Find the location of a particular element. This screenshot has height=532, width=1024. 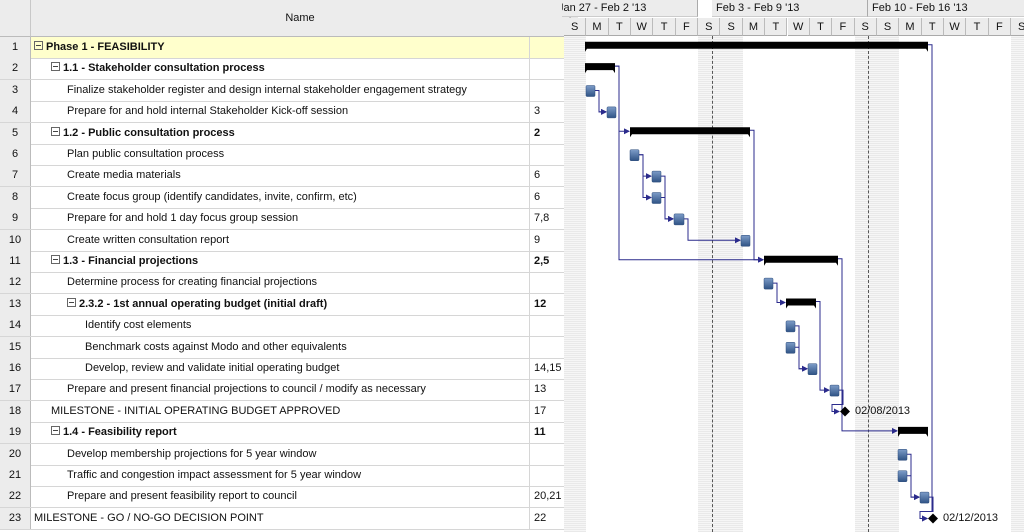

task-name-cell: Create written consultation report is located at coordinates (280, 240).